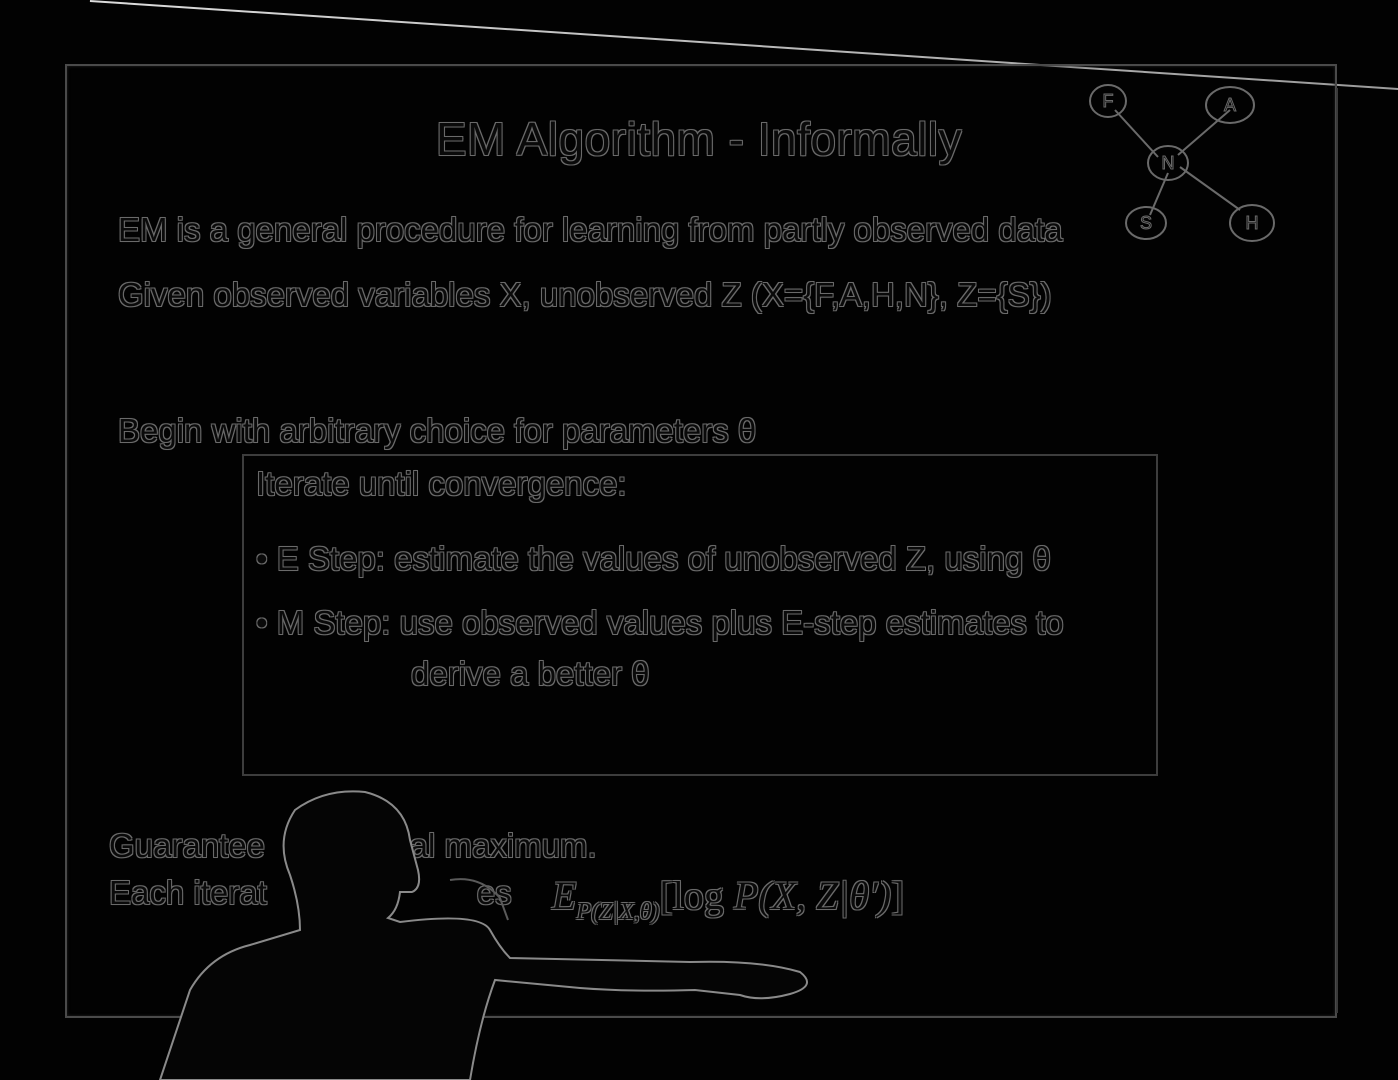 The height and width of the screenshot is (1080, 1398). What do you see at coordinates (530, 673) in the screenshot?
I see `m-step-continuation: derive a better θ` at bounding box center [530, 673].